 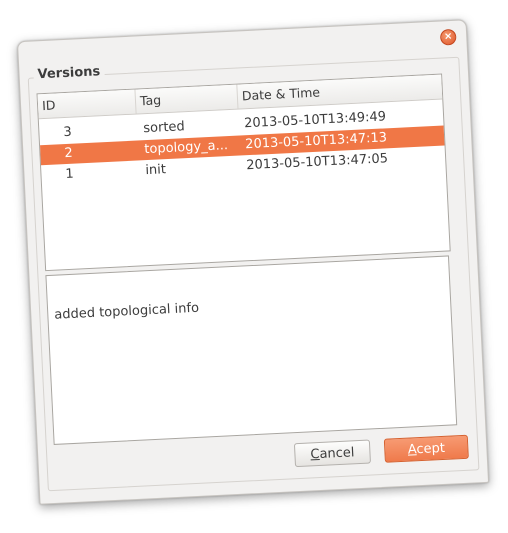 I want to click on row-id: 1, so click(x=70, y=174).